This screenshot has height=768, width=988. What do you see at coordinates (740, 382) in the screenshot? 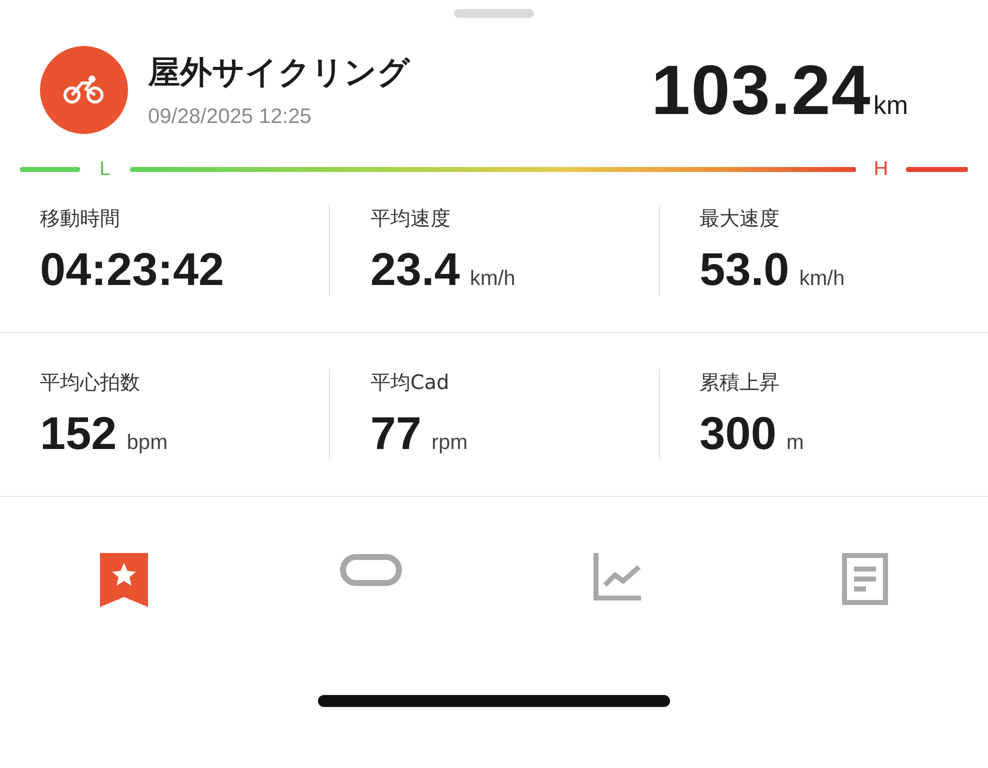
I see `stat-label: 累積上昇` at bounding box center [740, 382].